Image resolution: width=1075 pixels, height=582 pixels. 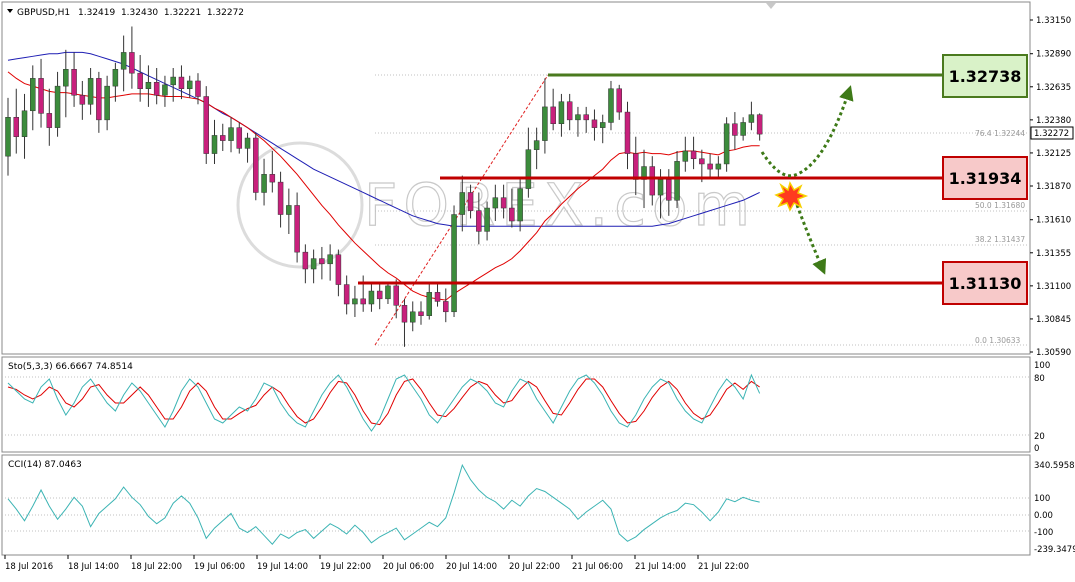 I want to click on level-label-resistance: 1.32738, so click(x=985, y=76).